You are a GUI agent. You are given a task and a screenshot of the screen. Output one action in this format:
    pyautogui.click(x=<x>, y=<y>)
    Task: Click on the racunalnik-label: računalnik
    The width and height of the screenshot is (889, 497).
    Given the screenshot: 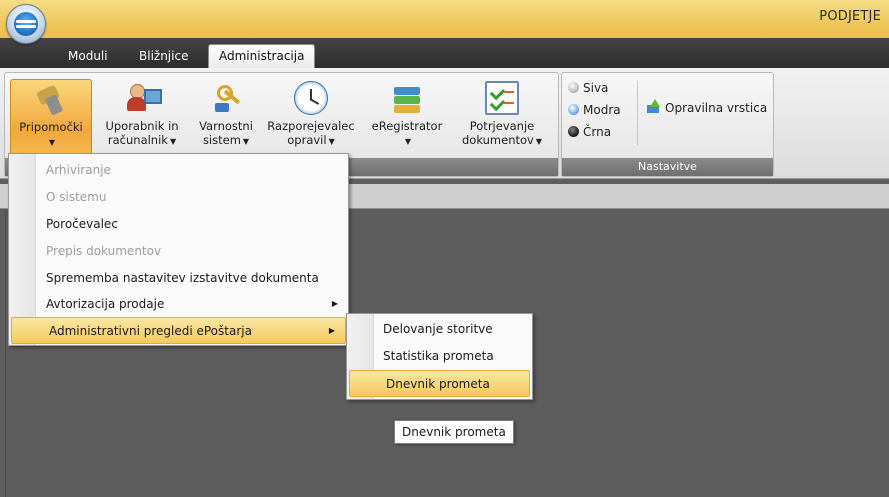 What is the action you would take?
    pyautogui.click(x=137, y=140)
    